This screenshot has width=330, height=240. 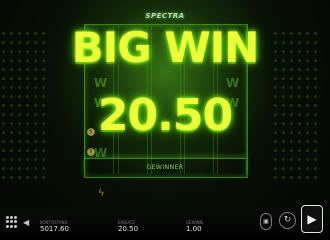 I want to click on winner-label: GEWINNER, so click(x=165, y=167).